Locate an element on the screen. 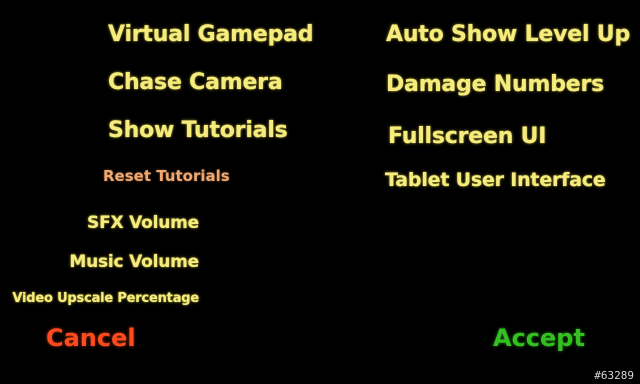 The width and height of the screenshot is (640, 384). fullscreen-ui-option: Fullscreen UI is located at coordinates (467, 136).